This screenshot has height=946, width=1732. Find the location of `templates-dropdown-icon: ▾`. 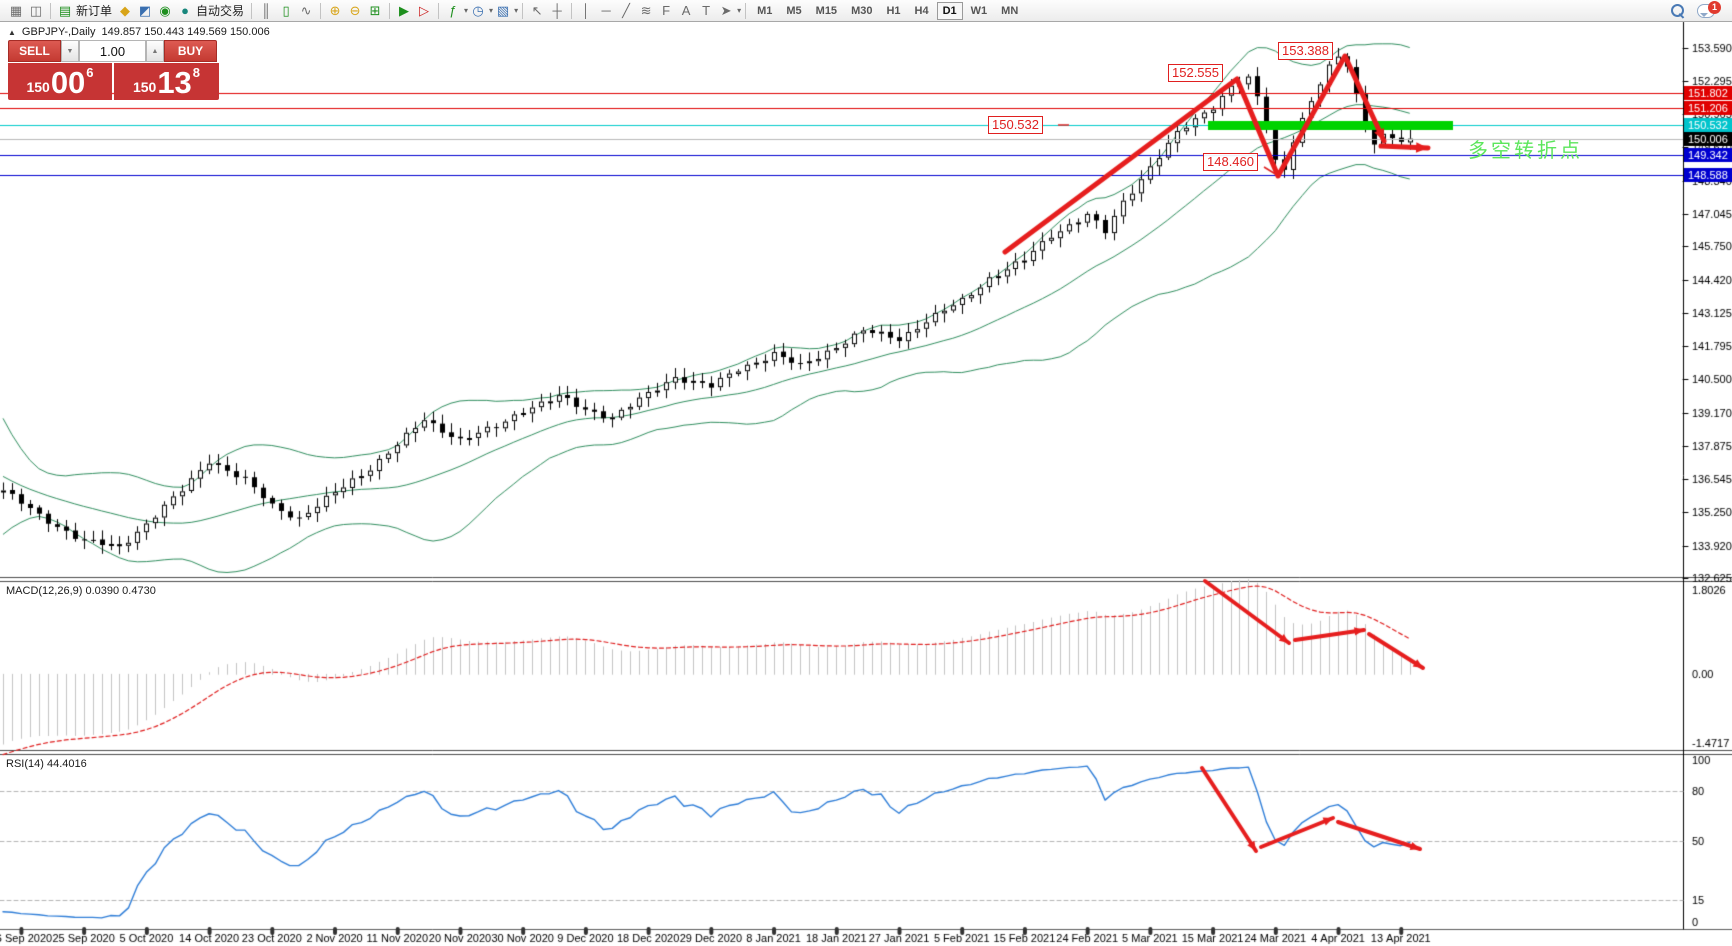

templates-dropdown-icon: ▾ is located at coordinates (516, 10).